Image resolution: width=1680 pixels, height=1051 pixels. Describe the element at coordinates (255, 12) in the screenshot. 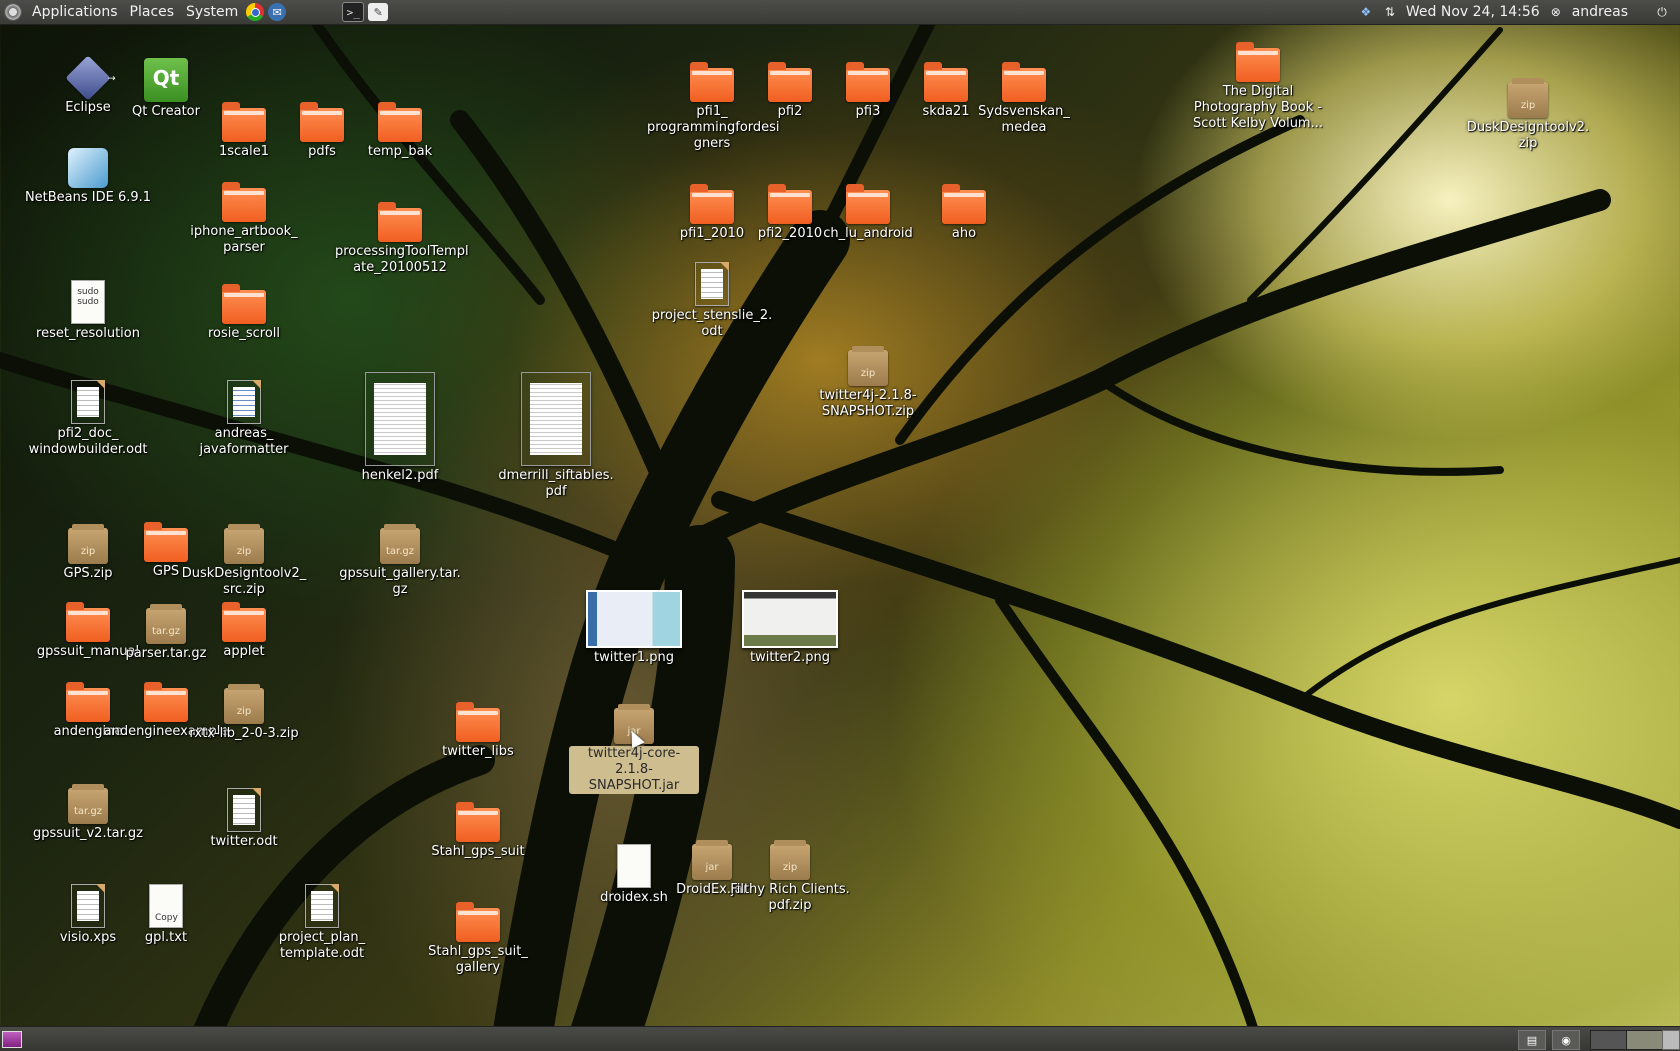

I see `chrome-launcher-icon` at that location.